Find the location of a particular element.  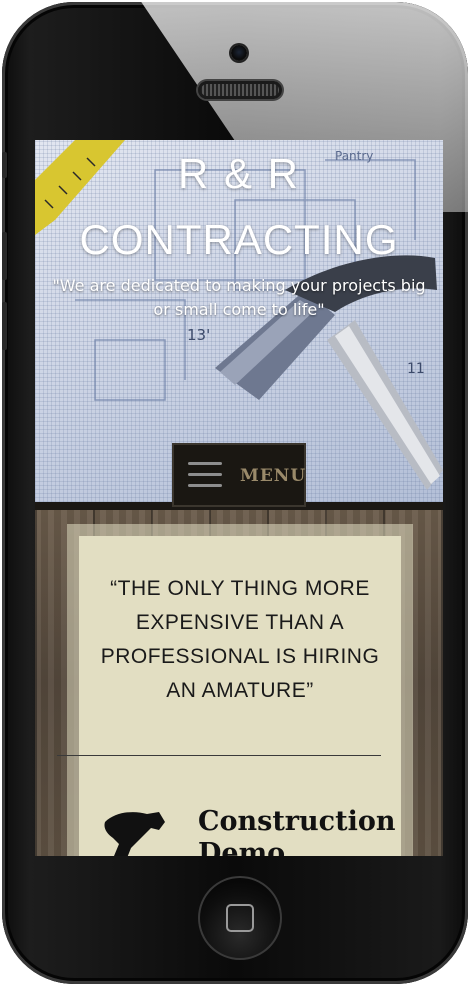

speaker-grille is located at coordinates (240, 90).